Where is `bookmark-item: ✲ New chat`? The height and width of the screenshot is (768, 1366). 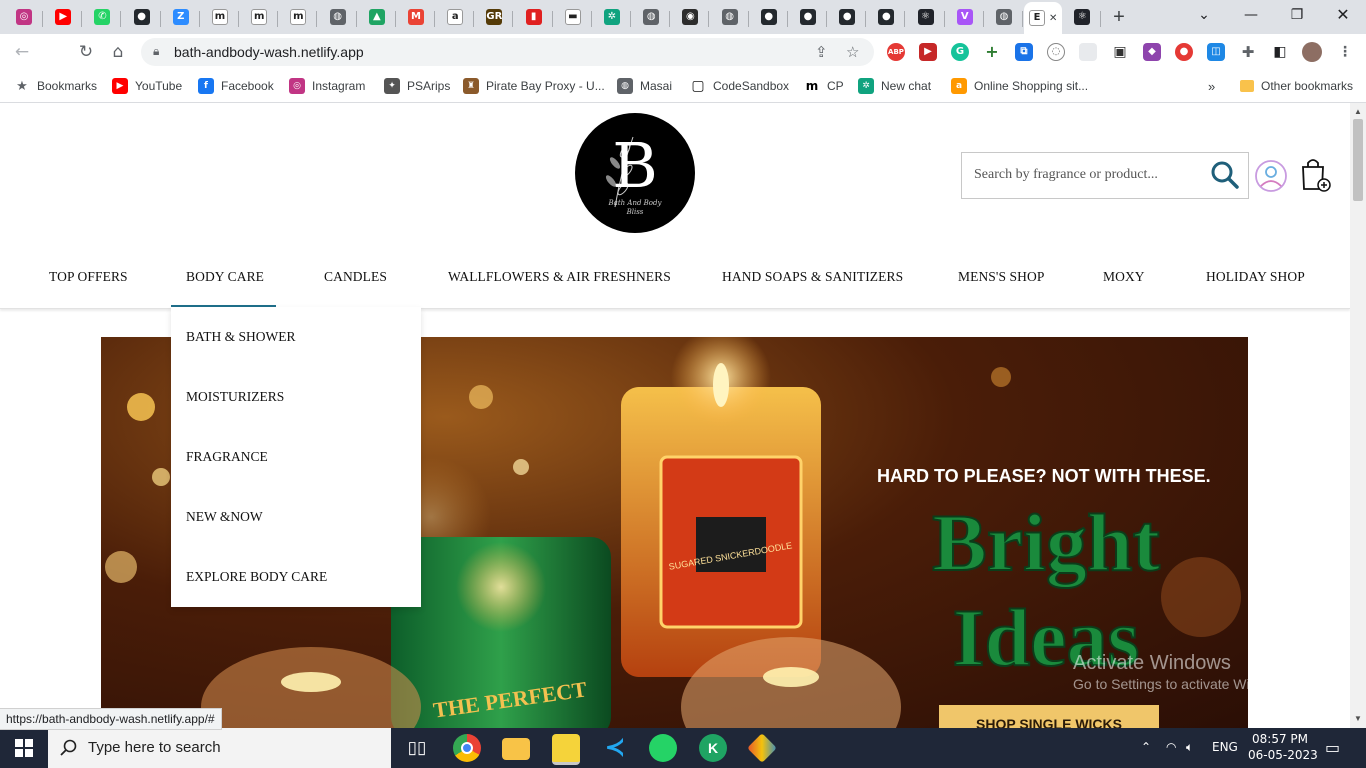 bookmark-item: ✲ New chat is located at coordinates (894, 86).